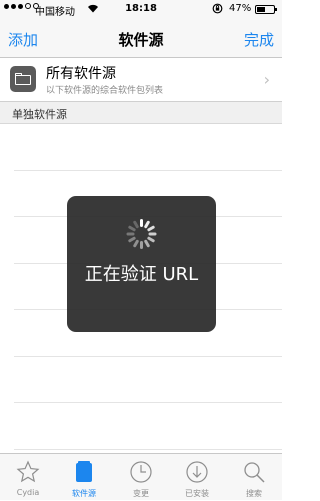 The height and width of the screenshot is (501, 320). Describe the element at coordinates (81, 74) in the screenshot. I see `all-sources-title: 所有软件源` at that location.